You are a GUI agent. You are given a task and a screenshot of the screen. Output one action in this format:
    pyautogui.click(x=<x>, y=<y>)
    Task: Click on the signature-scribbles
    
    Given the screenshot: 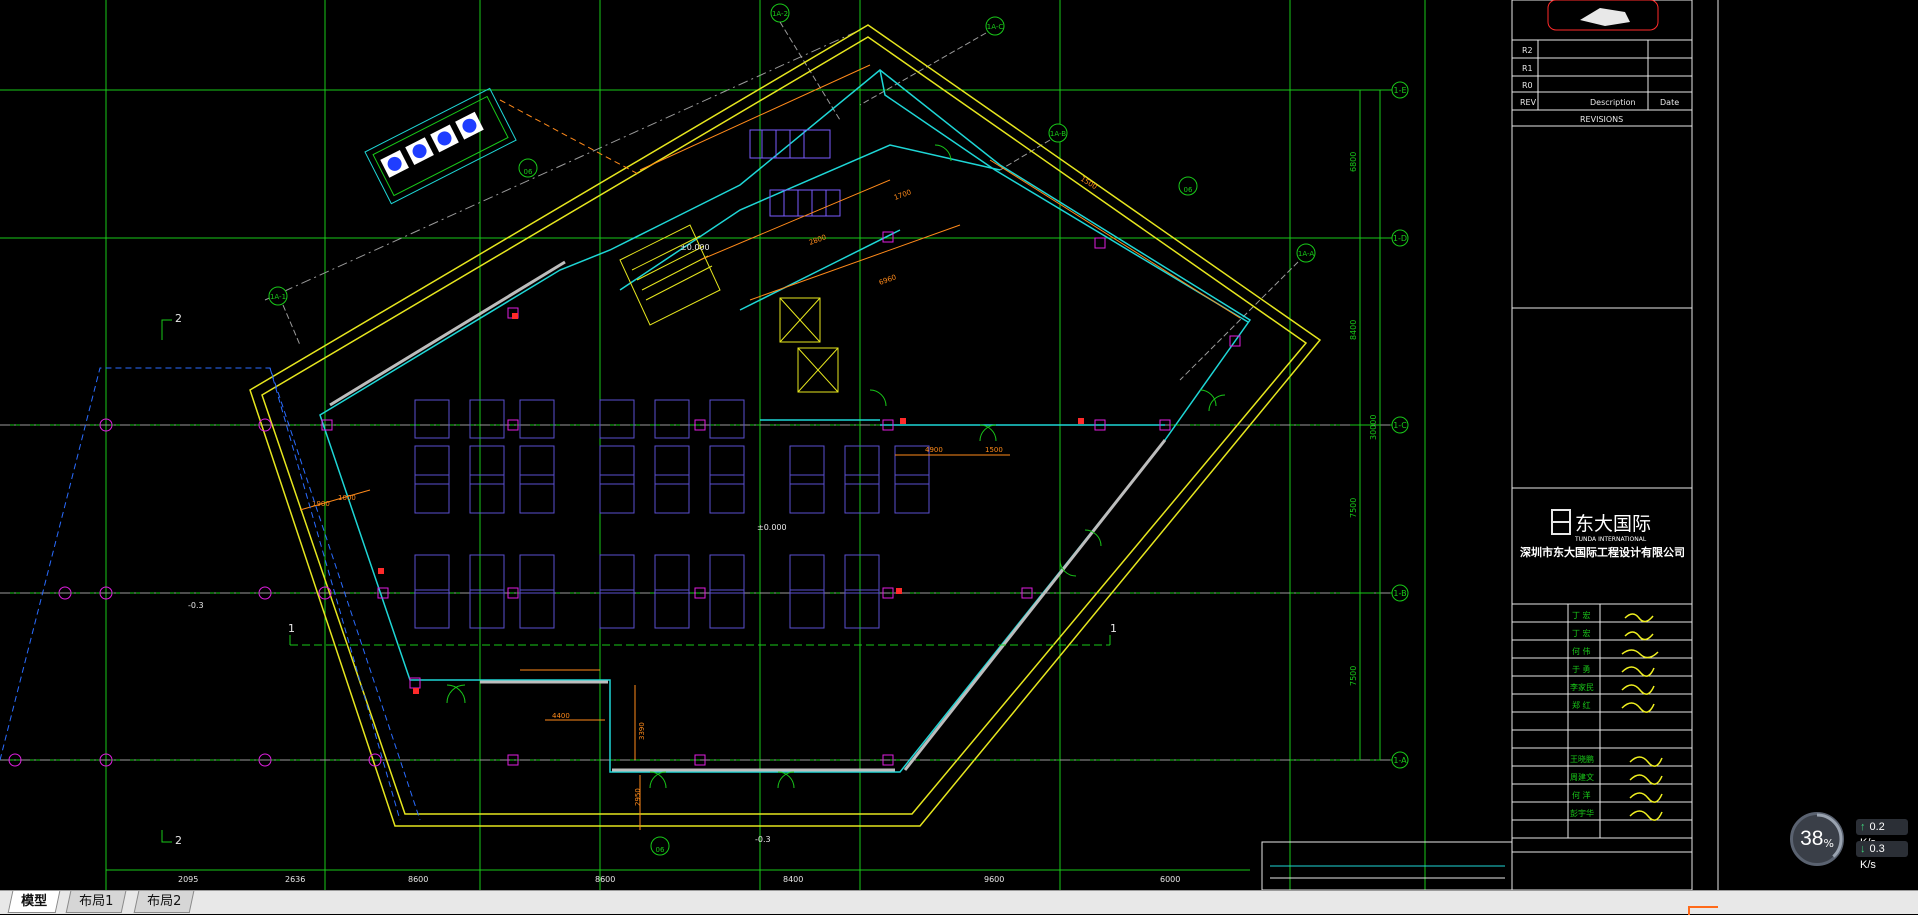 What is the action you would take?
    pyautogui.click(x=1642, y=717)
    